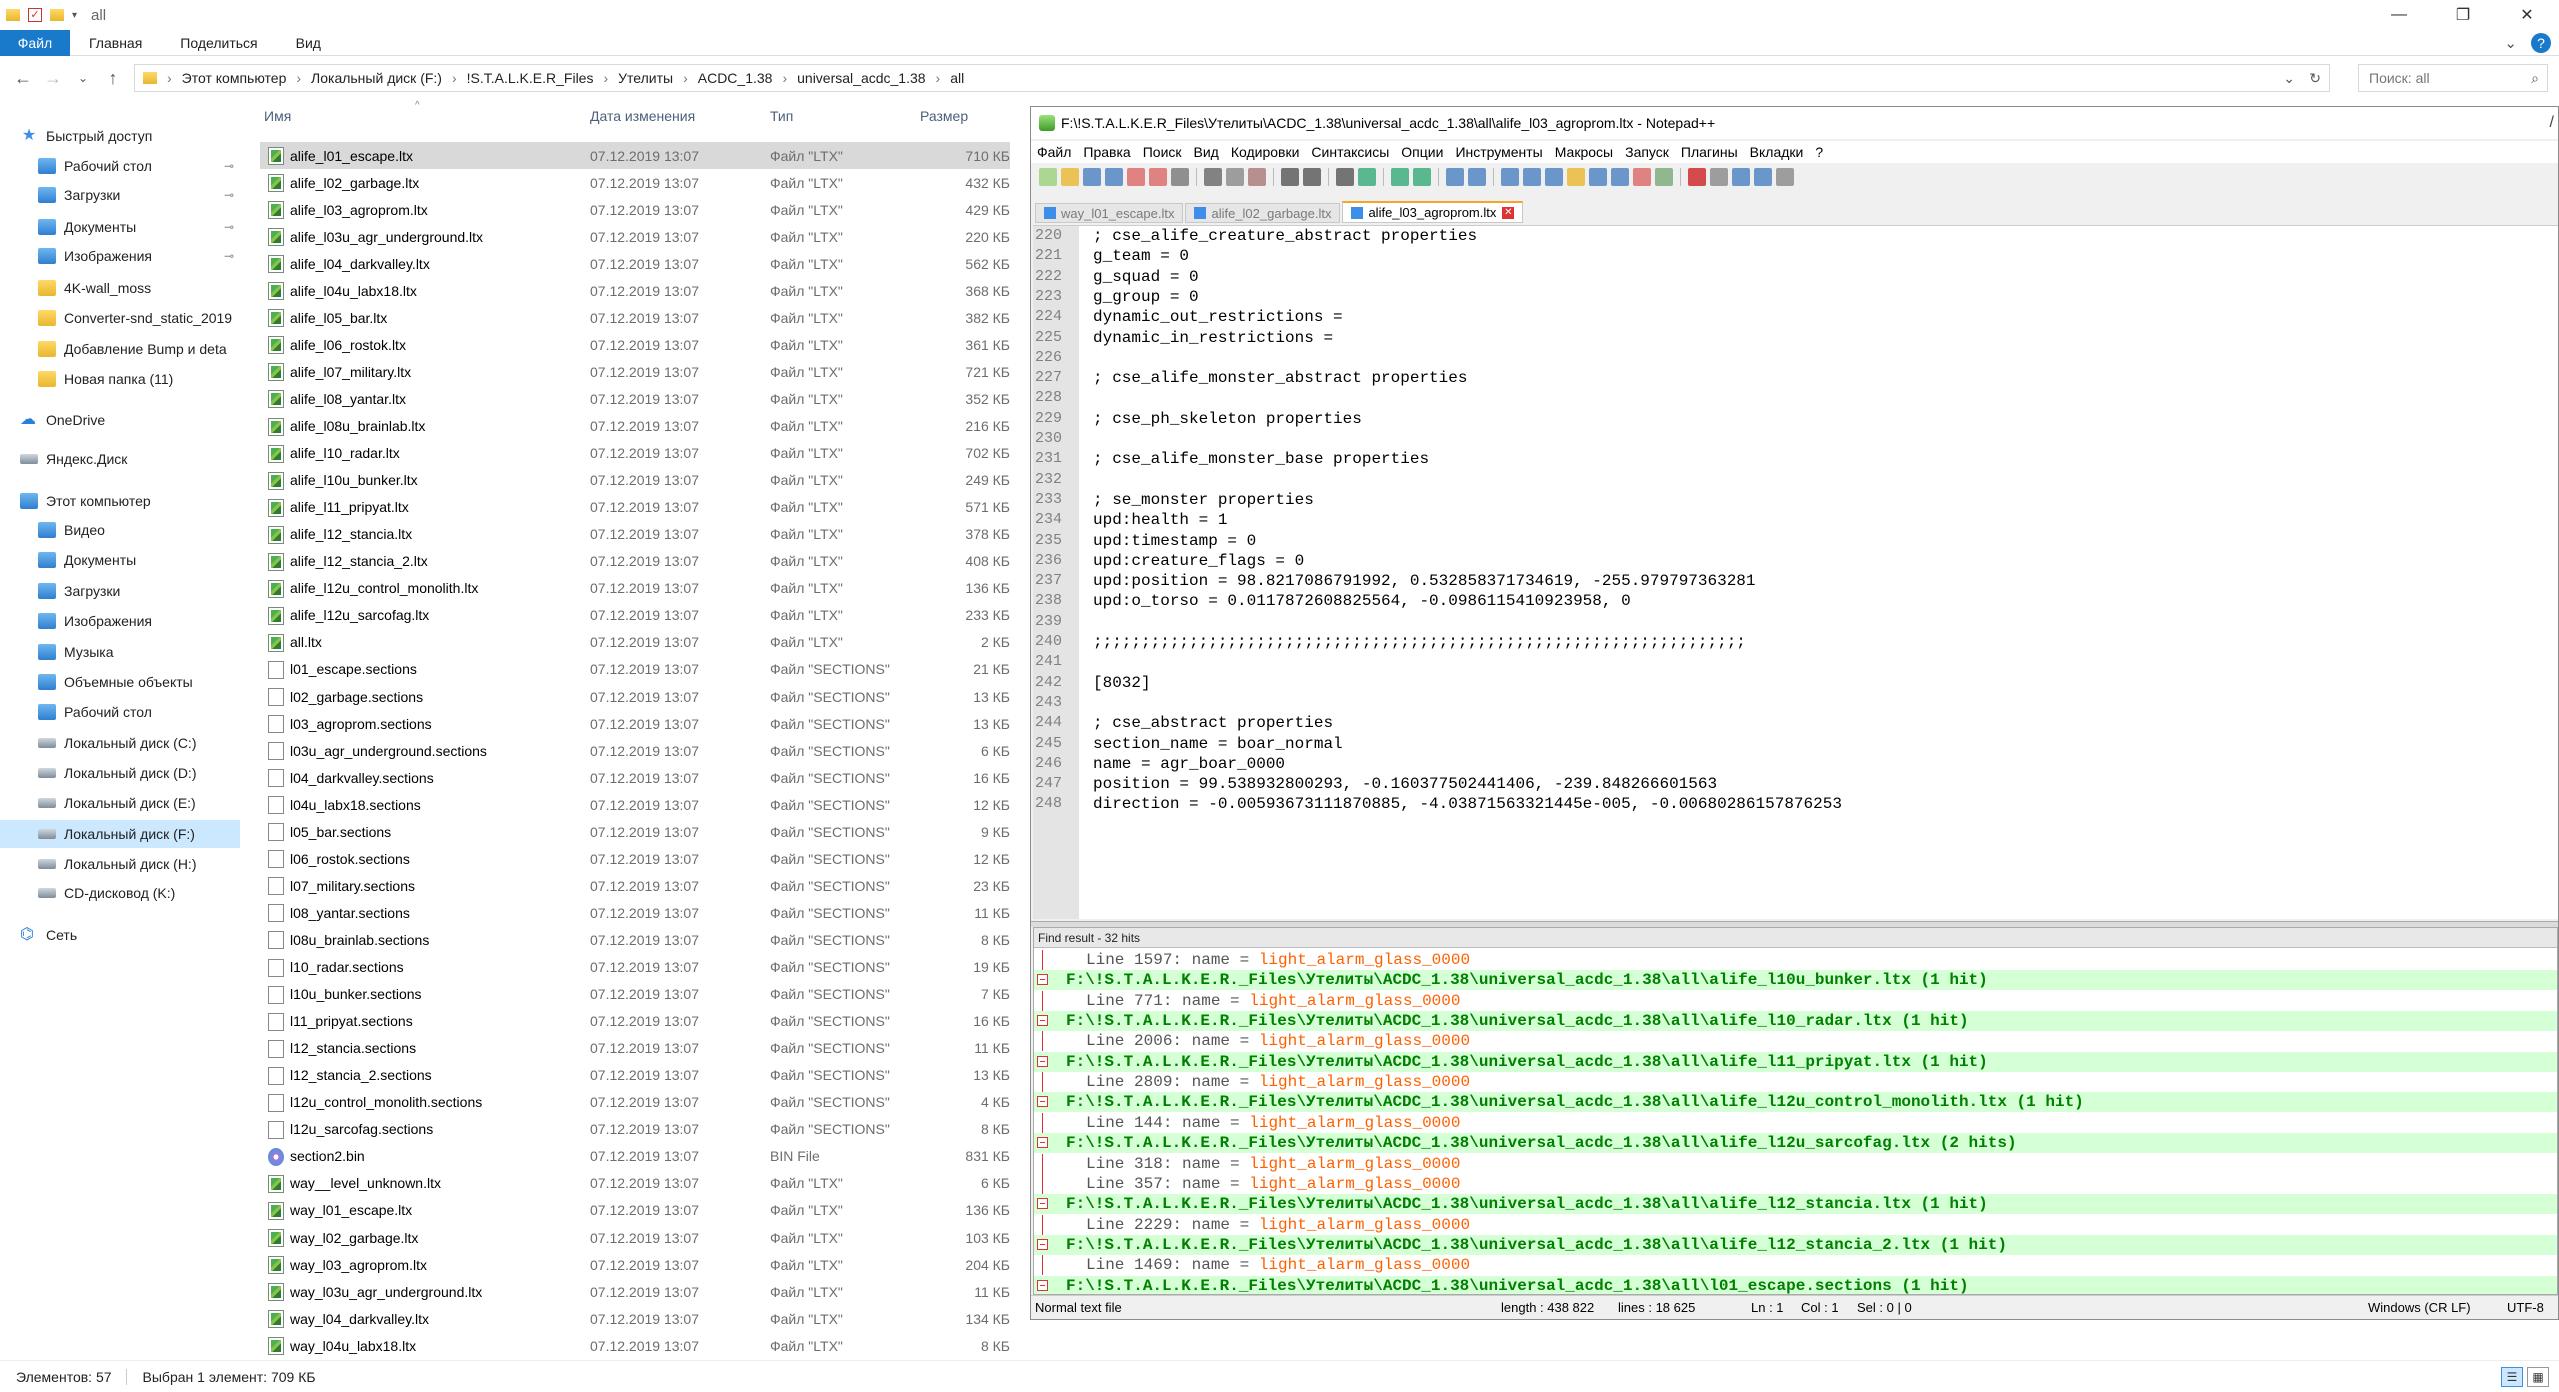 This screenshot has width=2559, height=1392. Describe the element at coordinates (1367, 177) in the screenshot. I see `replace-icon` at that location.